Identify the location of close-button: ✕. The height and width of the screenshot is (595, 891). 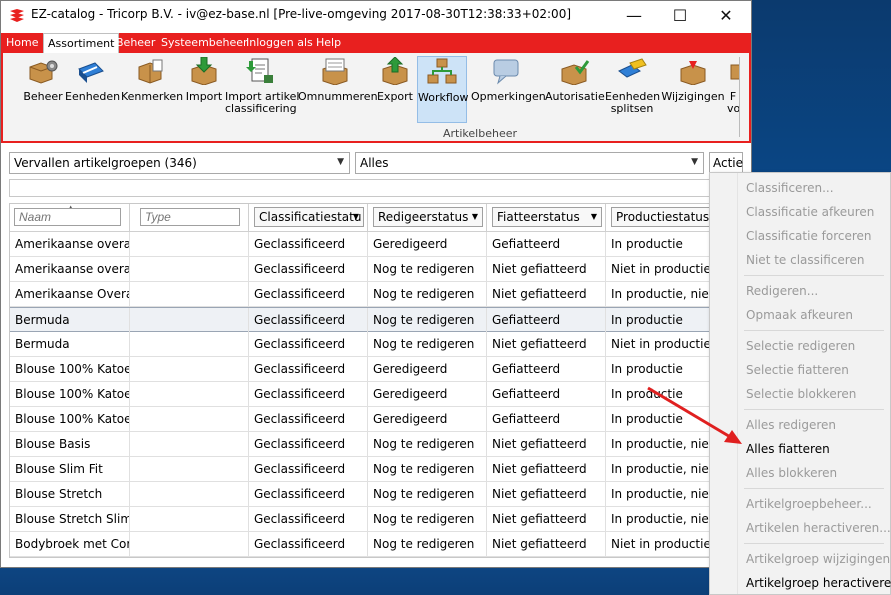
(726, 15).